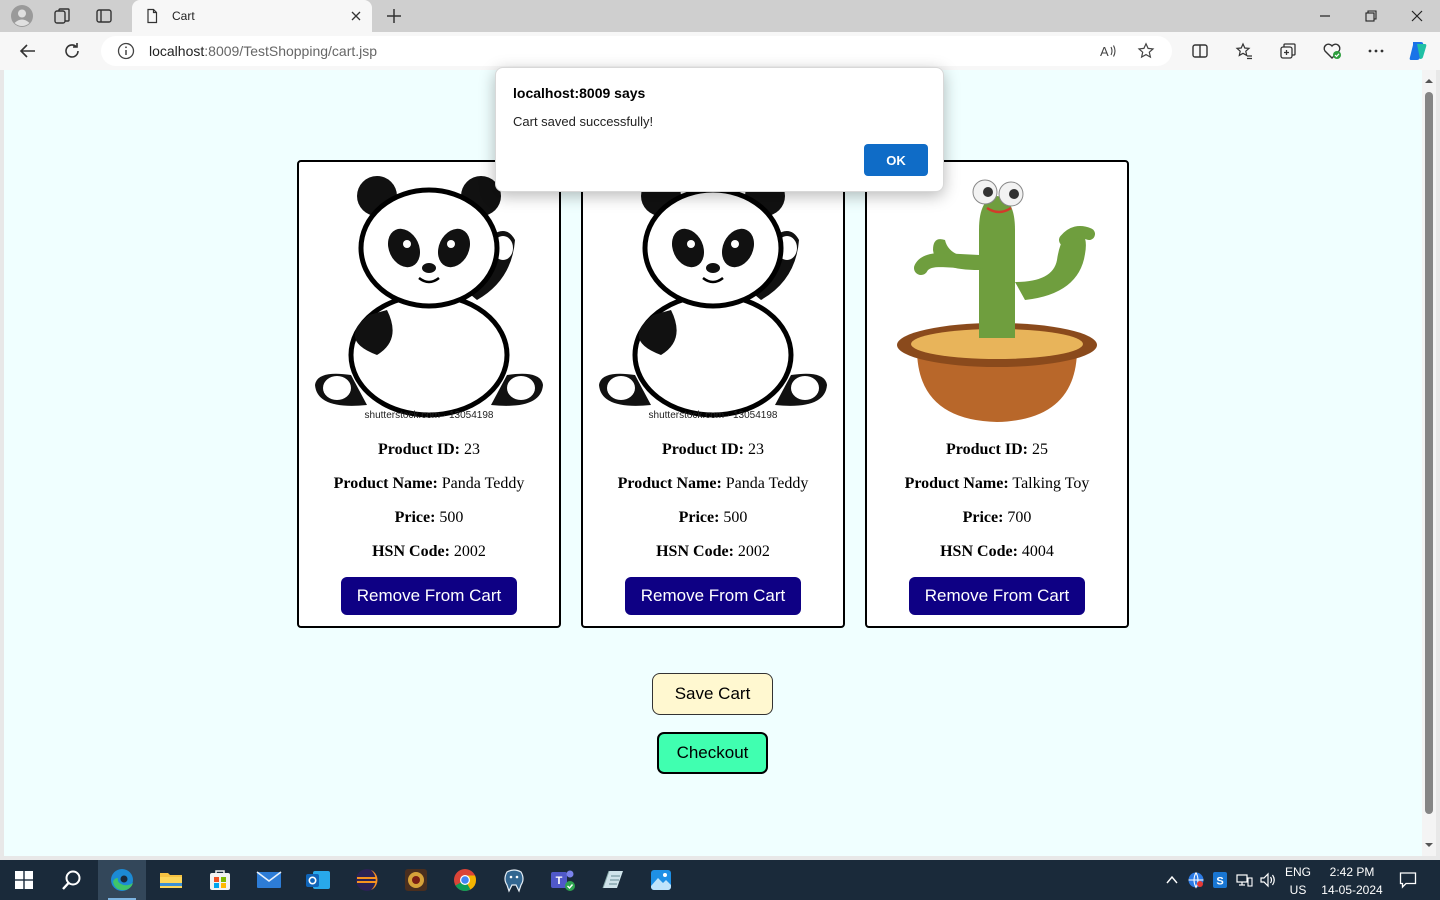 The image size is (1440, 900). What do you see at coordinates (1438, 463) in the screenshot?
I see `window-edge` at bounding box center [1438, 463].